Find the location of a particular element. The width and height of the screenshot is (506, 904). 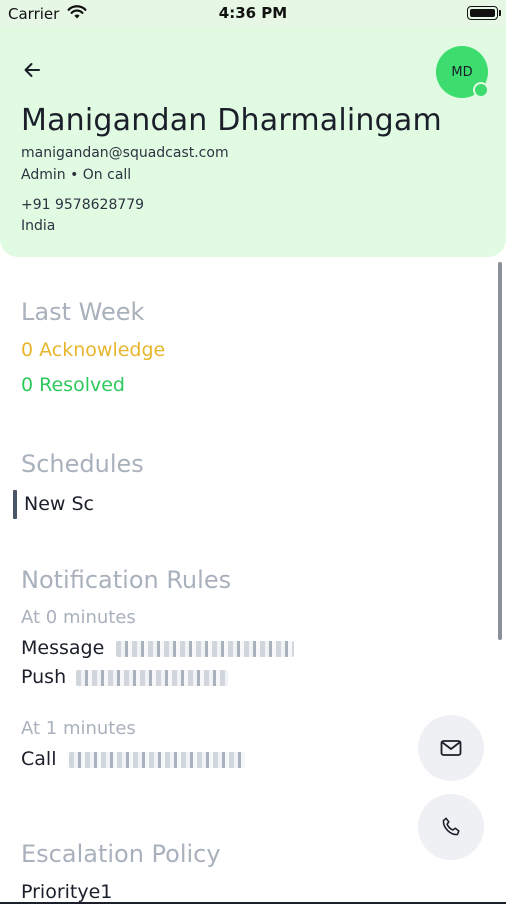

phone-icon is located at coordinates (451, 826).